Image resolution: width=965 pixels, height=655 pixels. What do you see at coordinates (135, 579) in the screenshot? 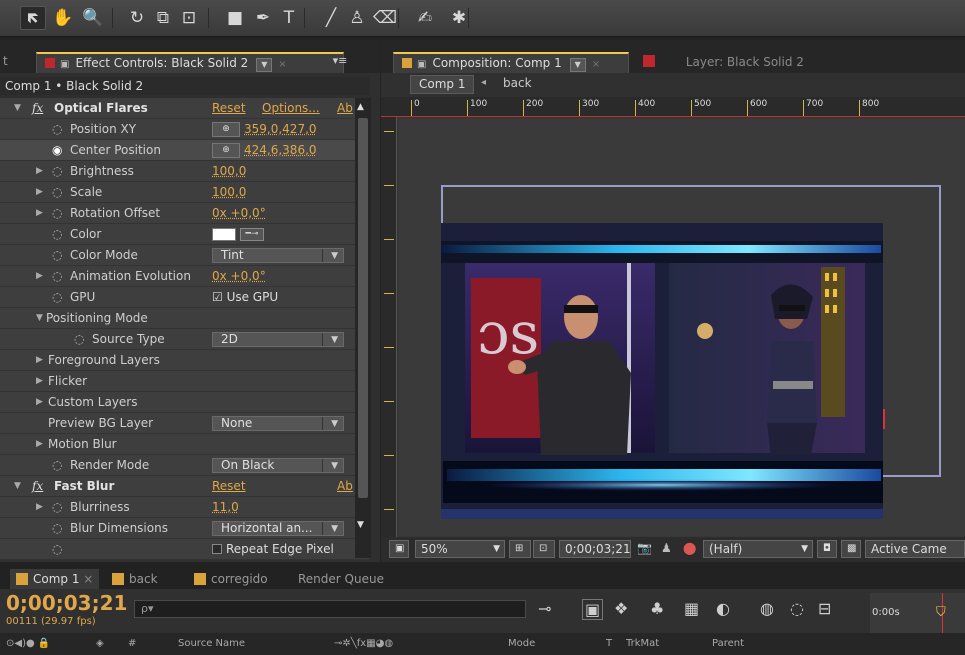
I see `timeline-tab: back` at bounding box center [135, 579].